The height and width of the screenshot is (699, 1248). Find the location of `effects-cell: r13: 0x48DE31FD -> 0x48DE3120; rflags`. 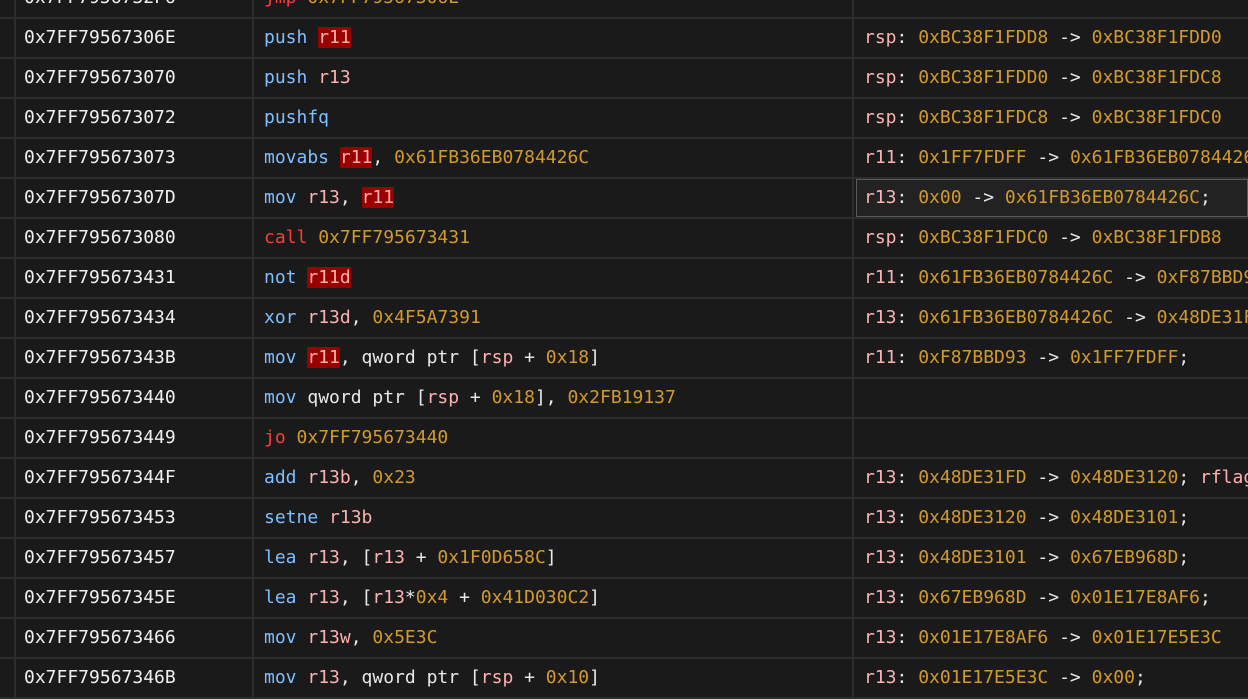

effects-cell: r13: 0x48DE31FD -> 0x48DE3120; rflags is located at coordinates (1052, 478).